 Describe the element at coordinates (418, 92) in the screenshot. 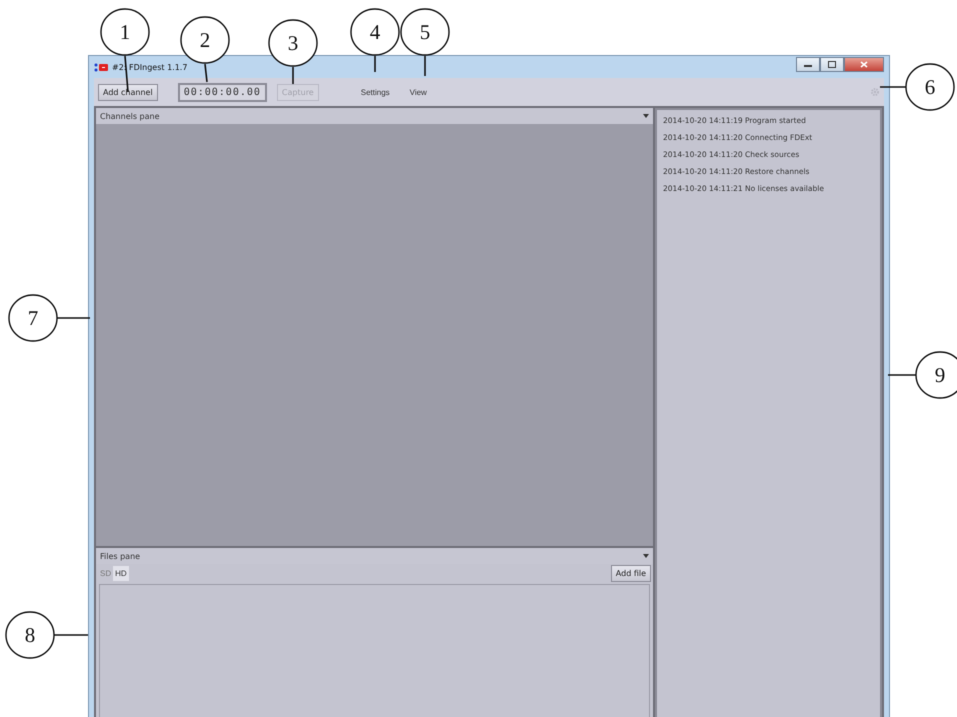

I see `view-menu: View` at that location.